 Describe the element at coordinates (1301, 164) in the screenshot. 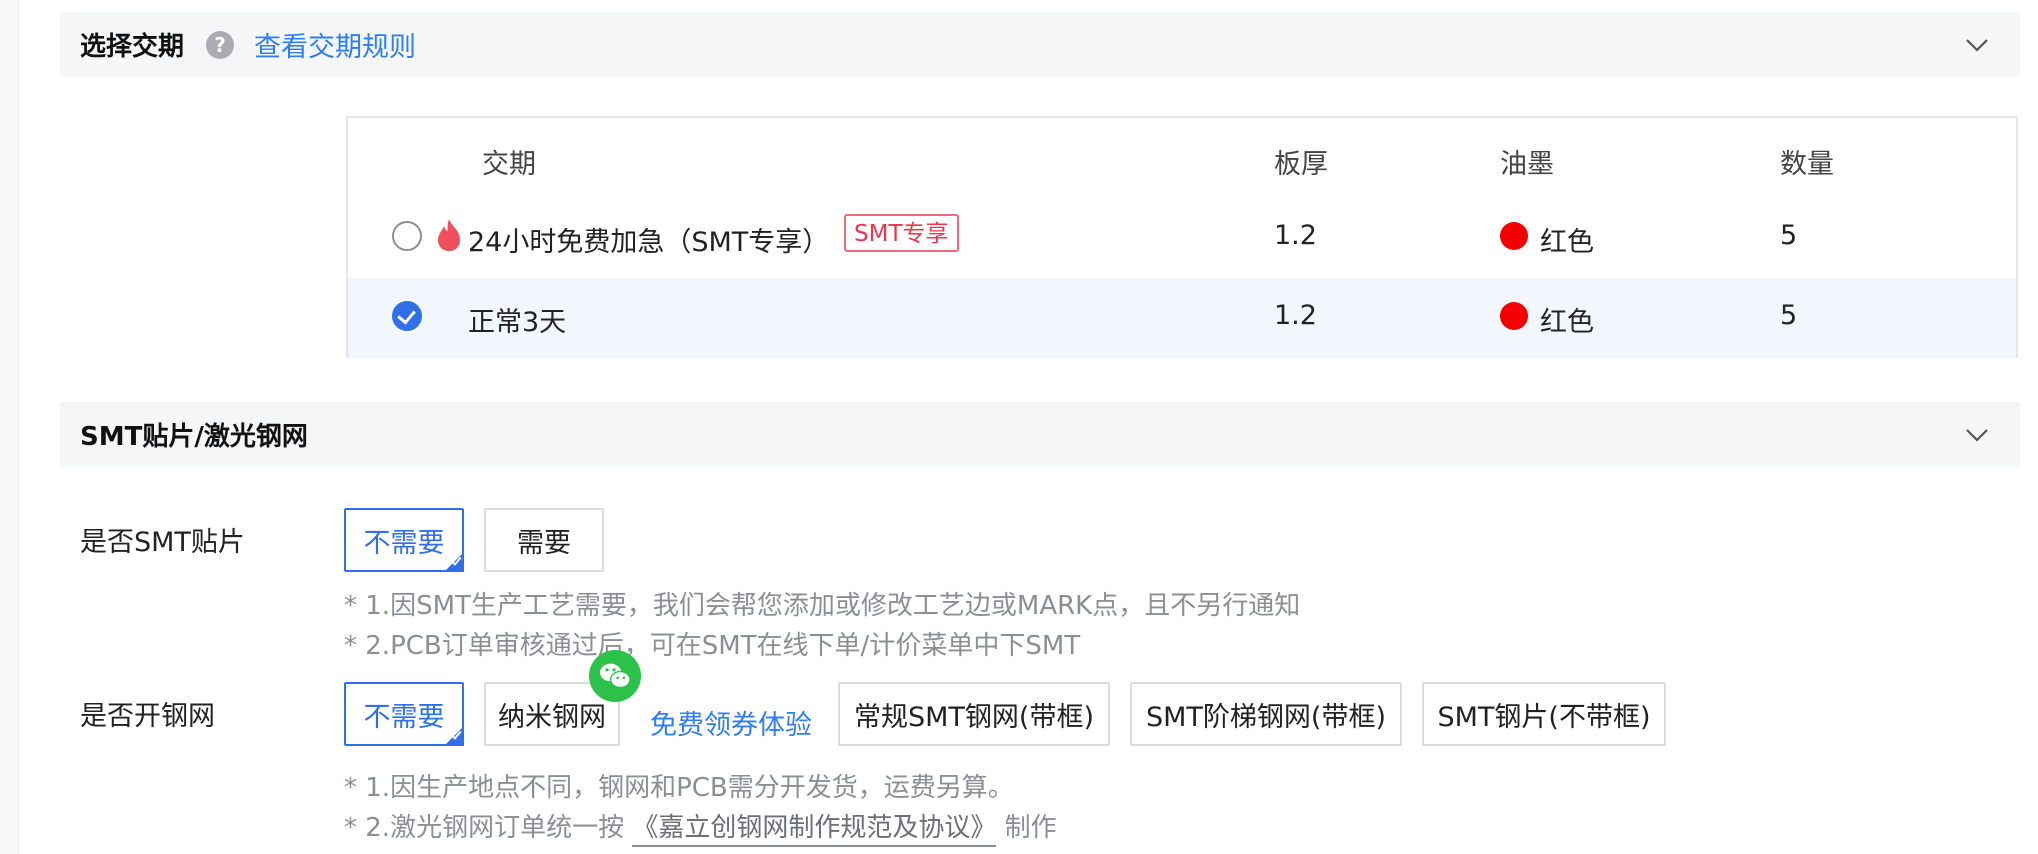

I see `column-header-thickness: 板厚` at that location.